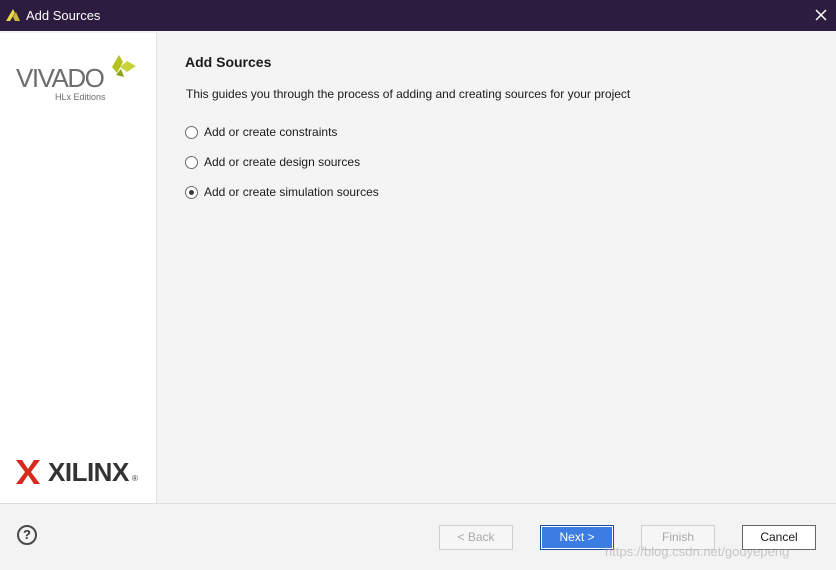 This screenshot has width=836, height=570. Describe the element at coordinates (27, 535) in the screenshot. I see `help-button: ?` at that location.